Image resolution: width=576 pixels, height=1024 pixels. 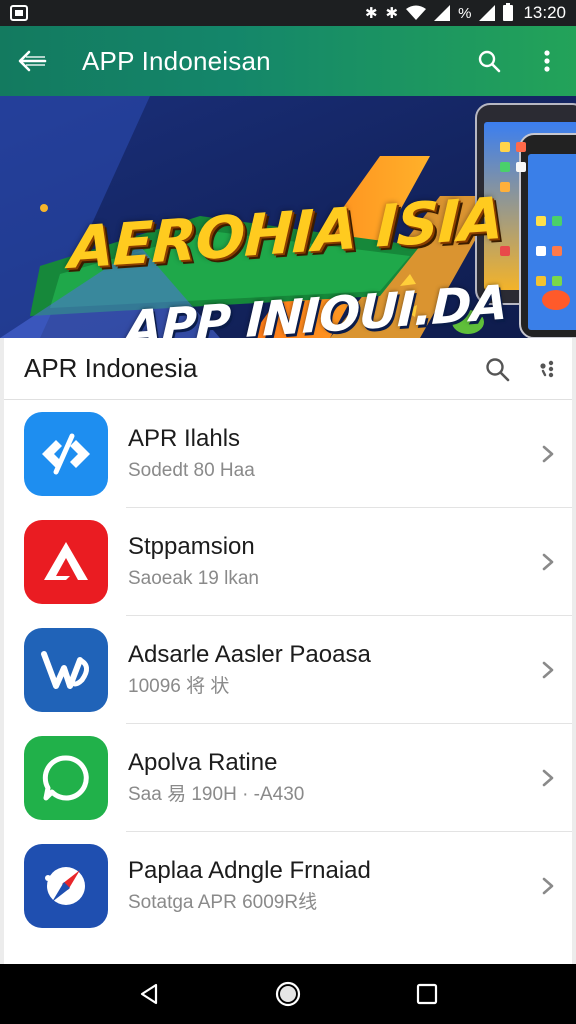 I want to click on list-item: Apolva Ratine Saa 易 190H · -A430, so click(x=288, y=778).